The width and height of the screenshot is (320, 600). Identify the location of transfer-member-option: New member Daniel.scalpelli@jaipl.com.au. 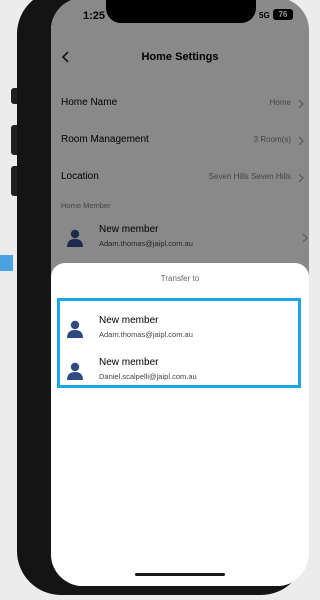
(181, 375).